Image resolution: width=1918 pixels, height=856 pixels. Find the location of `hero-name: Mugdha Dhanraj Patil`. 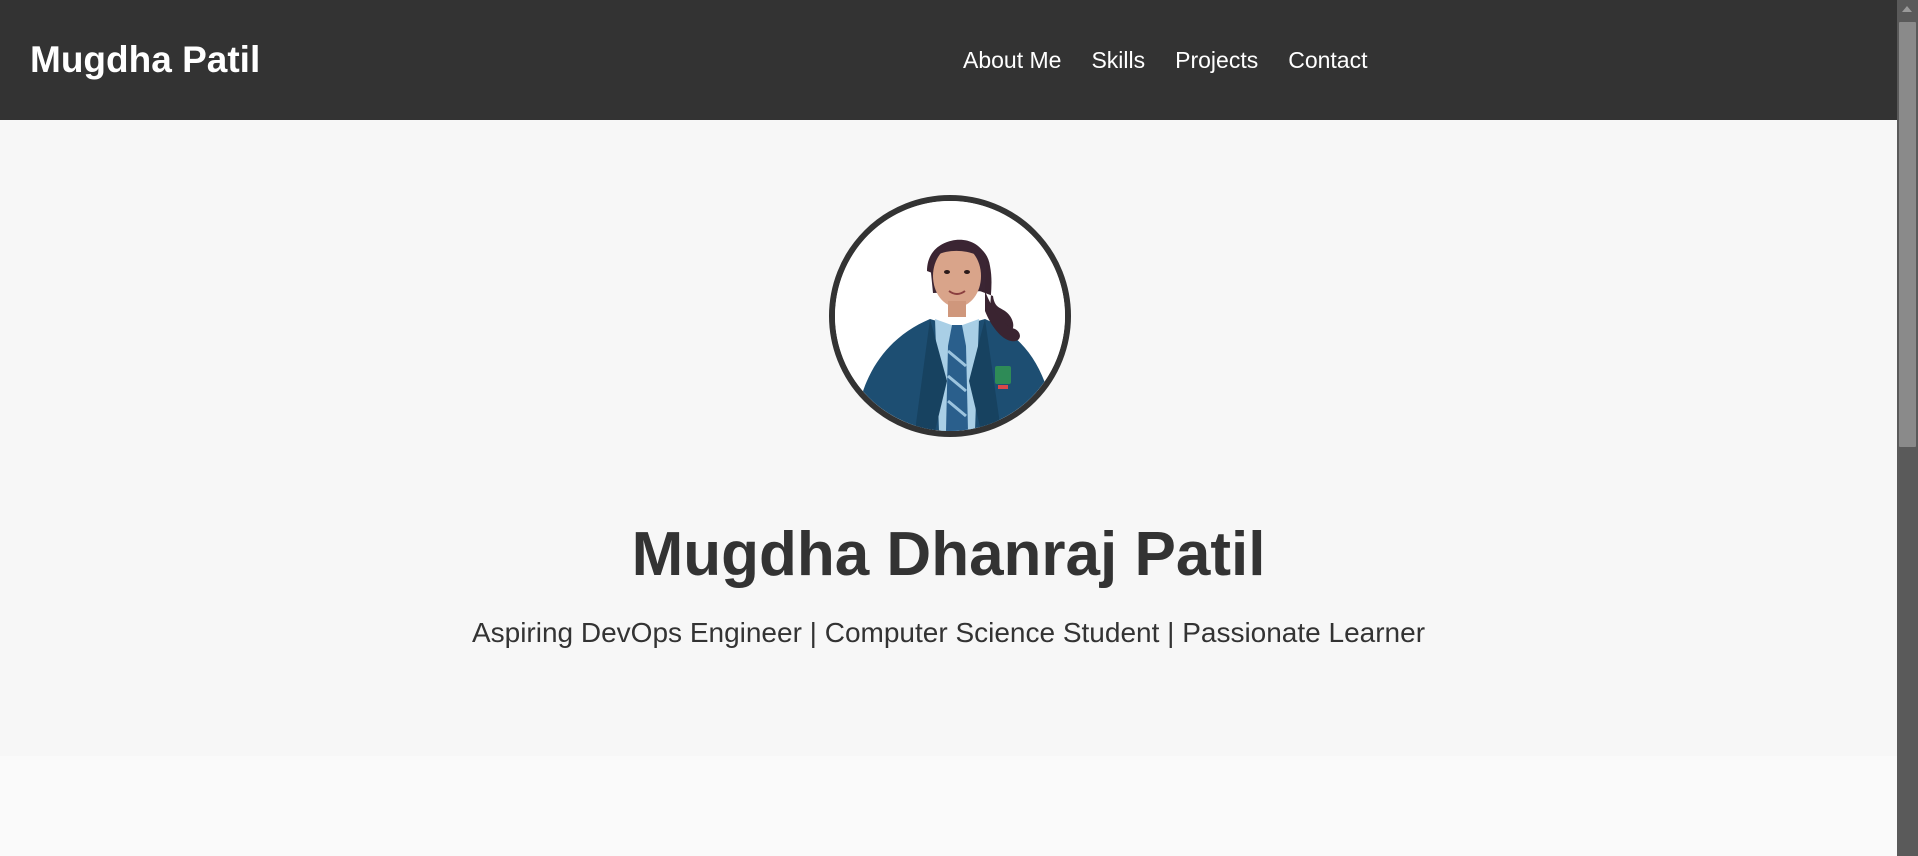

hero-name: Mugdha Dhanraj Patil is located at coordinates (948, 554).